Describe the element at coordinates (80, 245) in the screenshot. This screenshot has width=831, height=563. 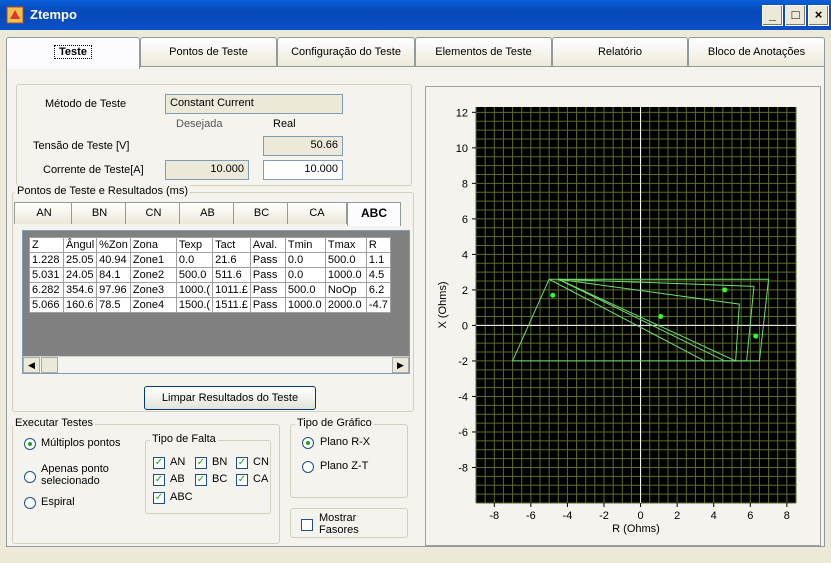
I see `col-angulo: Ângul` at that location.